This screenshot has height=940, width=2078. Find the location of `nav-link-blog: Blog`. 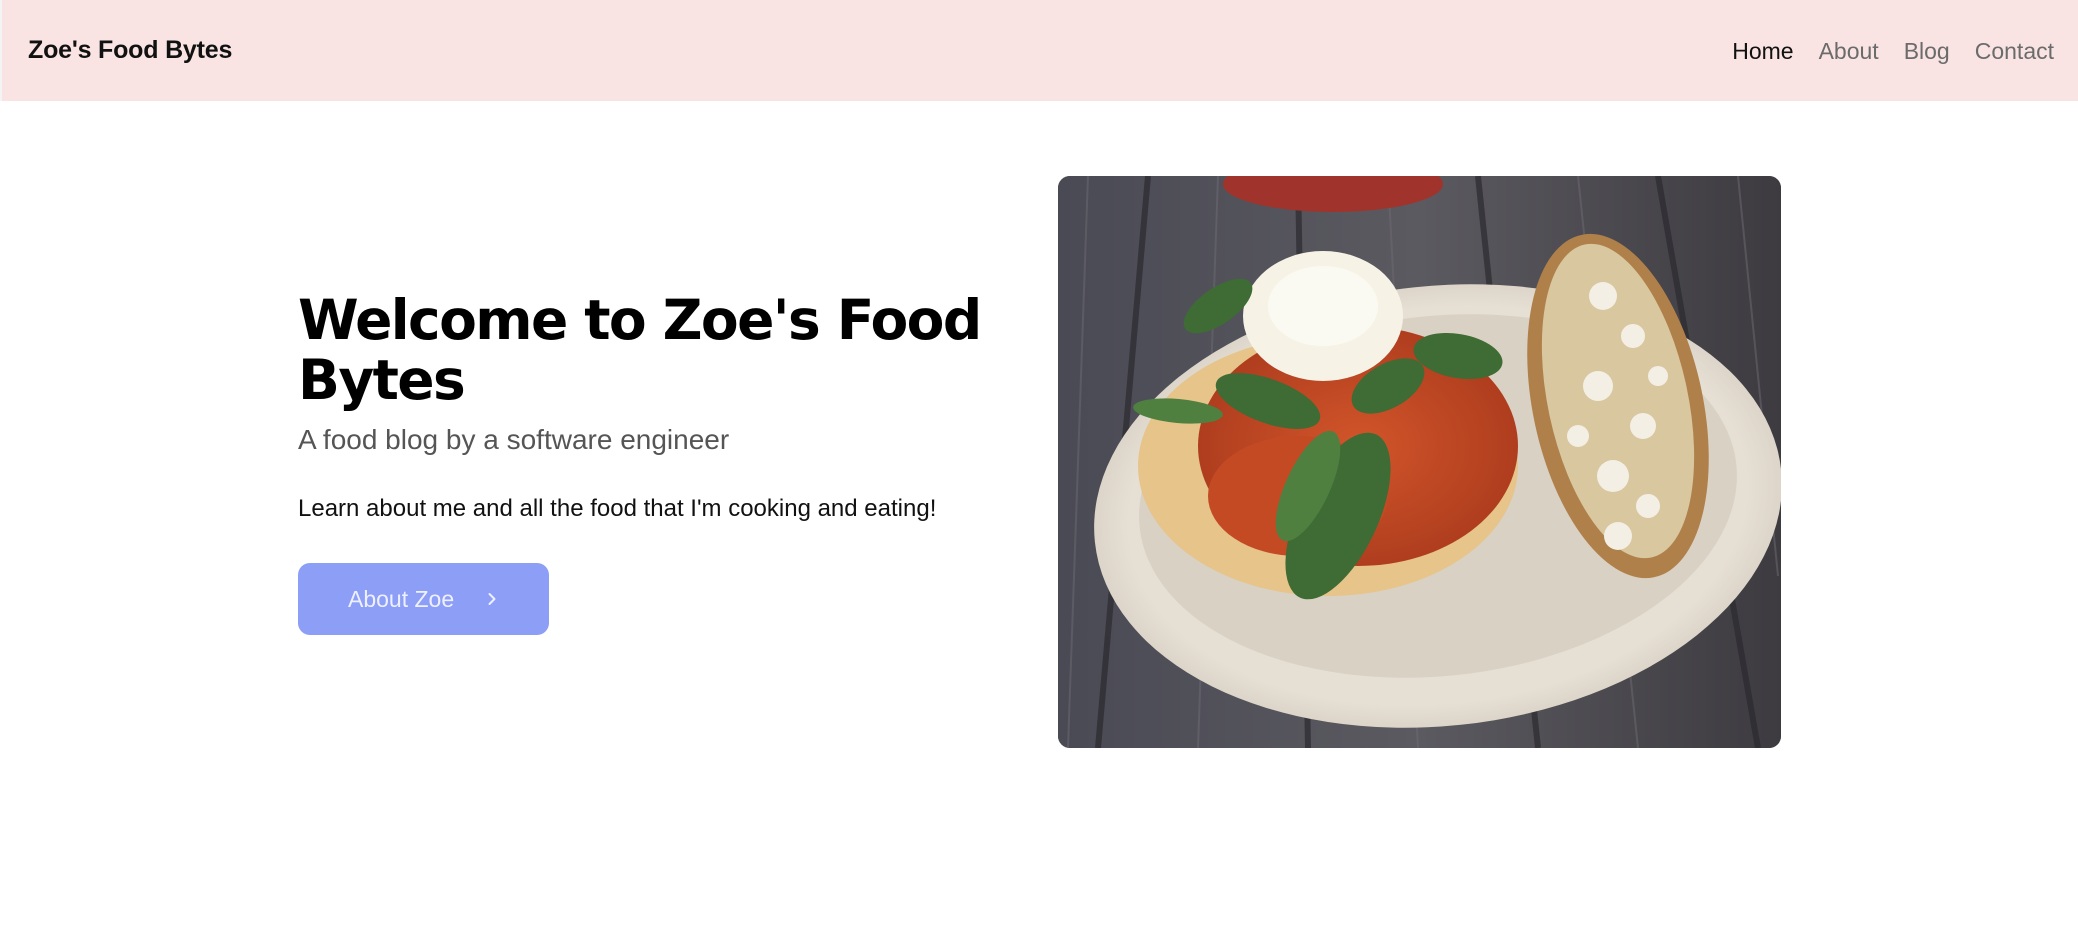

nav-link-blog: Blog is located at coordinates (1927, 51).